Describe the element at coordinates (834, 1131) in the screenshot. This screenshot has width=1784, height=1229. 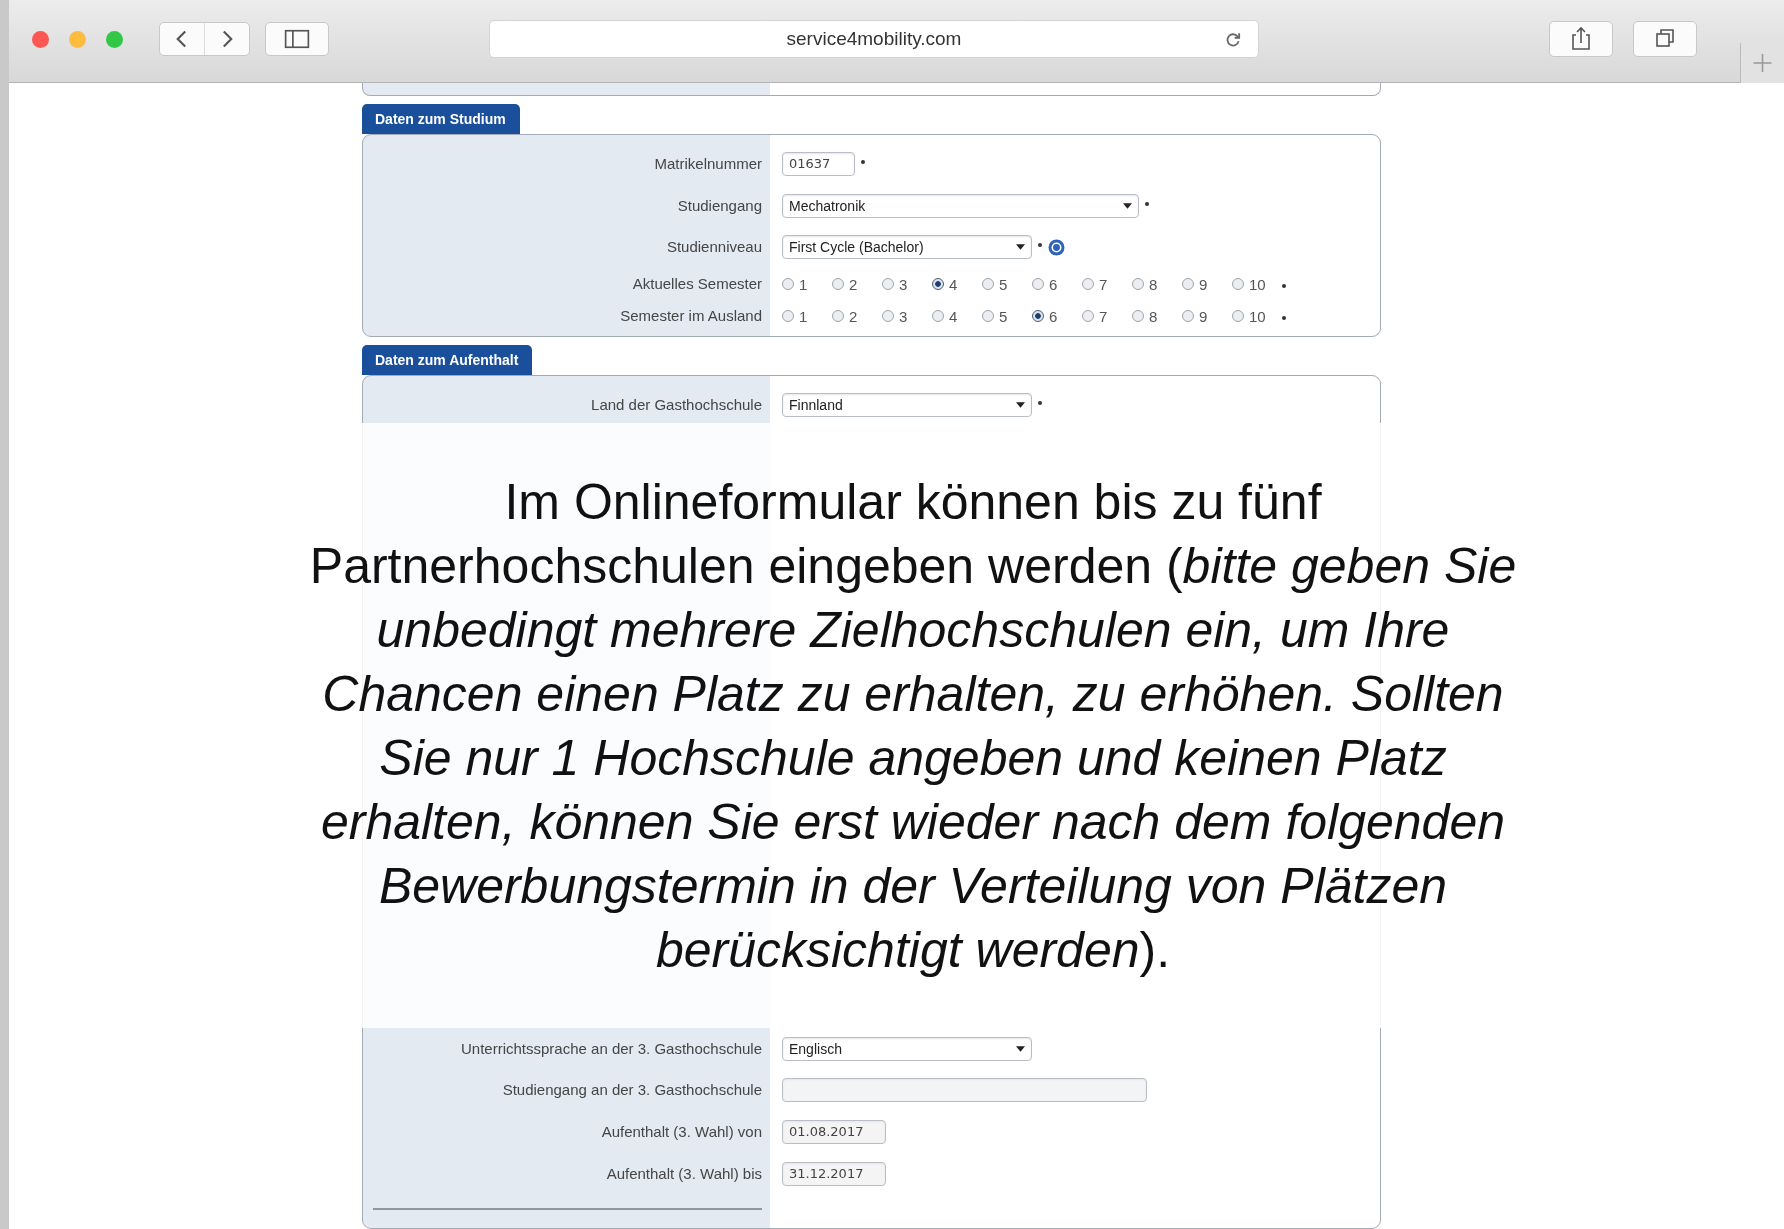
I see `date-field: 01.08.2017` at that location.